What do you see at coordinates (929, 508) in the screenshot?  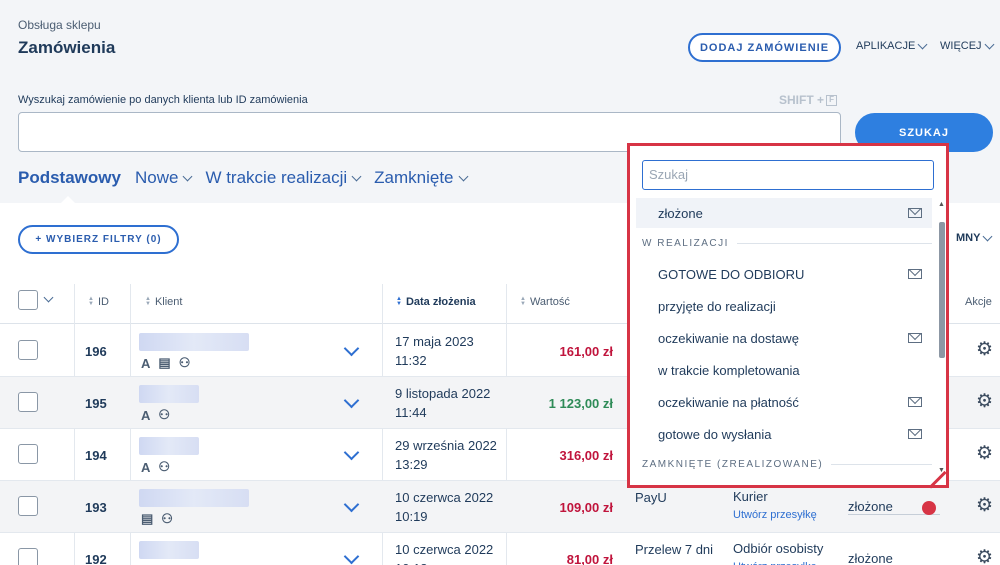 I see `annotation-dot` at bounding box center [929, 508].